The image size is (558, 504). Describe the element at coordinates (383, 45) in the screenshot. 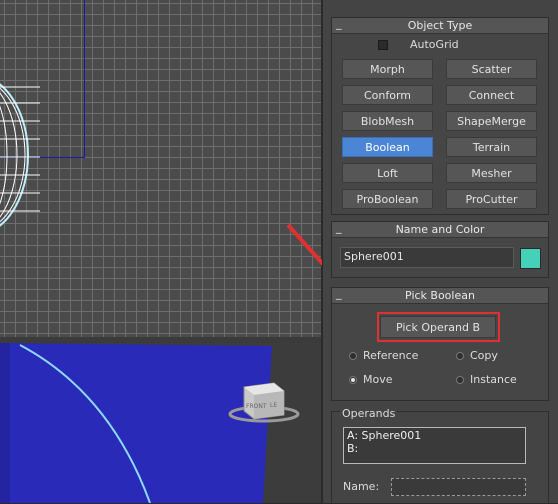

I see `autogrid-checkbox` at that location.